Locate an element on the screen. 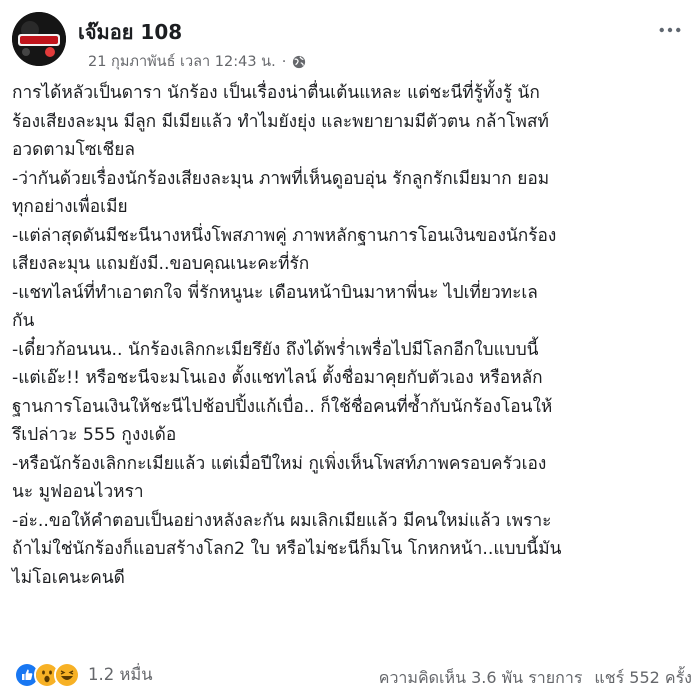 The height and width of the screenshot is (700, 700). shares-count-link: แชร์ 552 ครั้ง is located at coordinates (643, 678).